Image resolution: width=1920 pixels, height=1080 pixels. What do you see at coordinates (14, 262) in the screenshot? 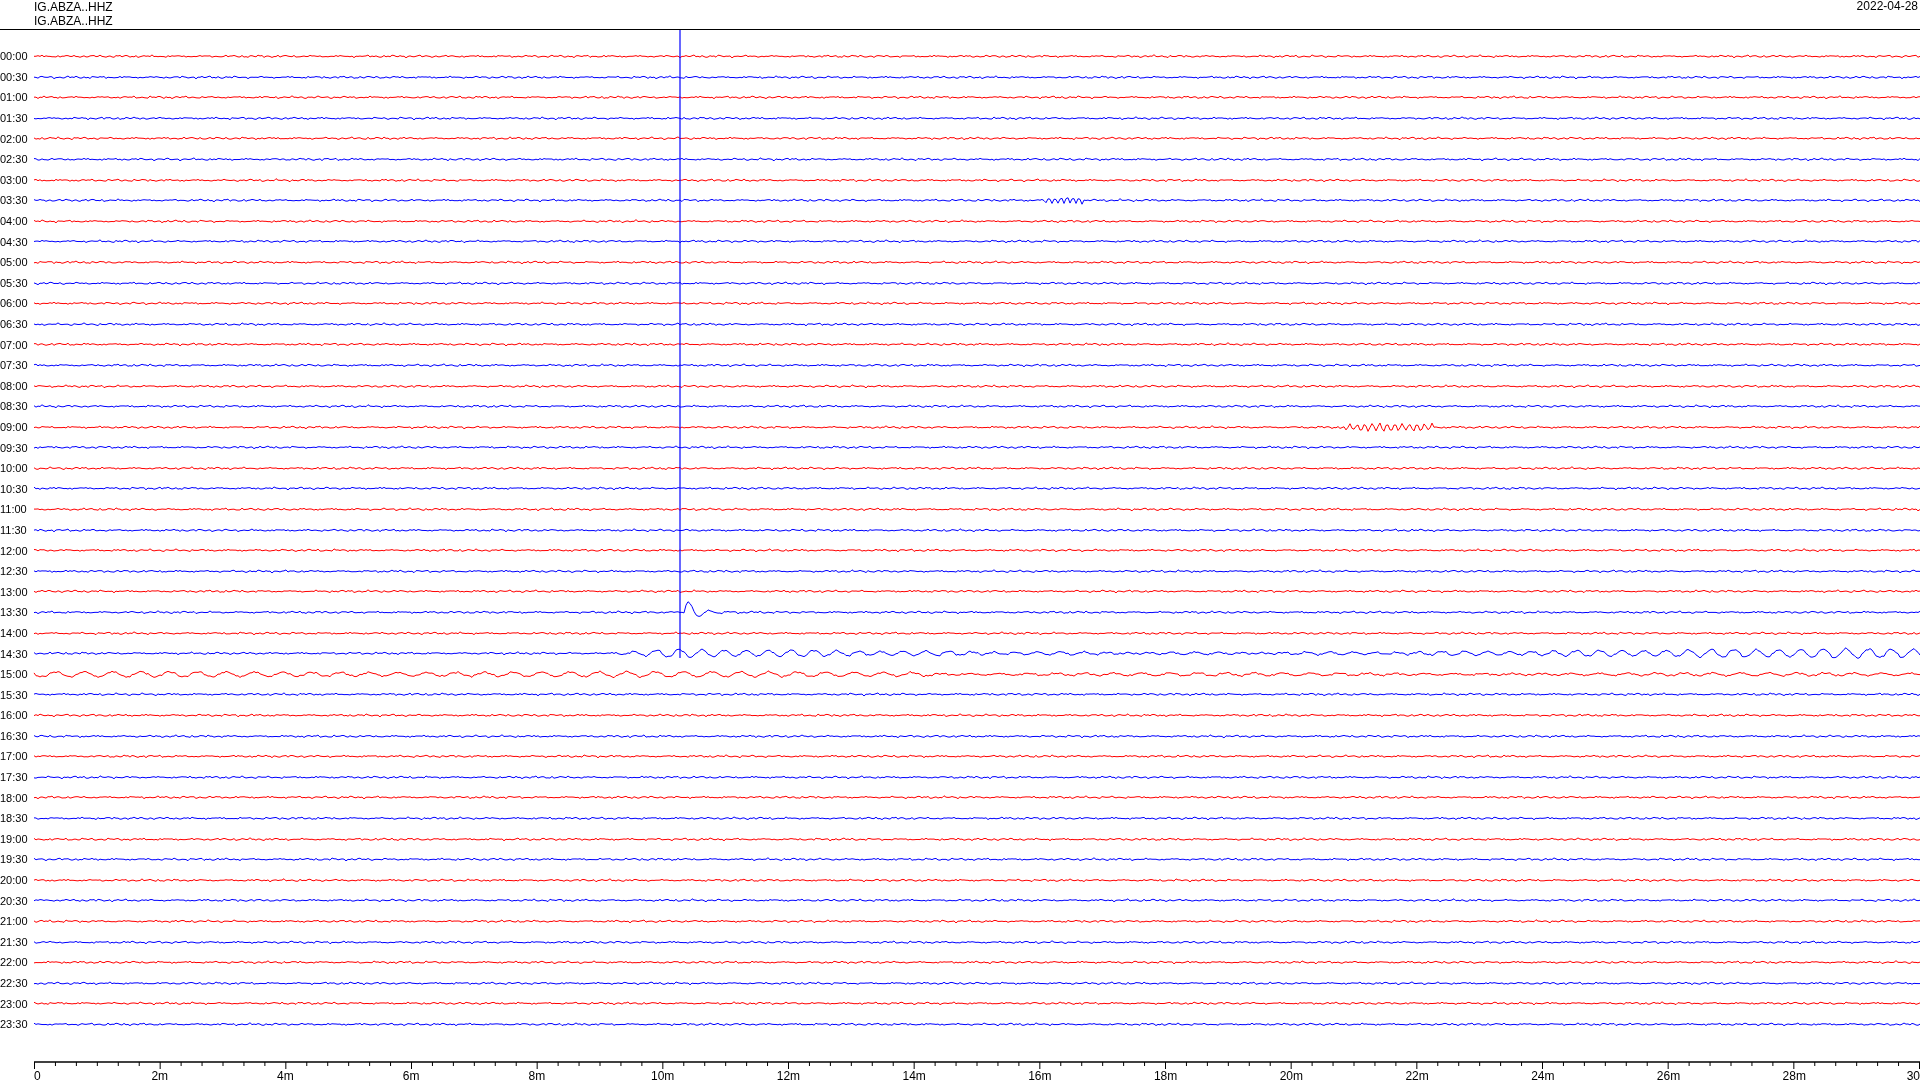
I see `time-label: 05:00` at bounding box center [14, 262].